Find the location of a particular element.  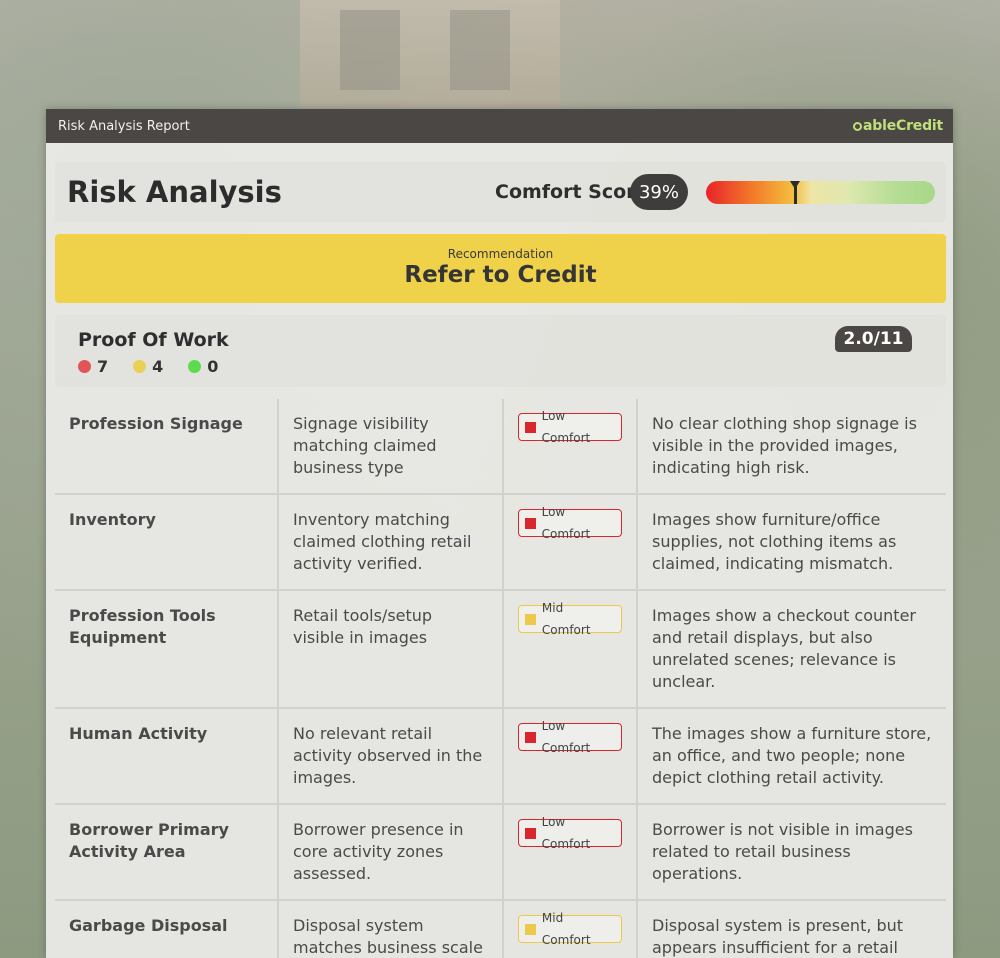

report-title: Risk Analysis Report is located at coordinates (124, 126).